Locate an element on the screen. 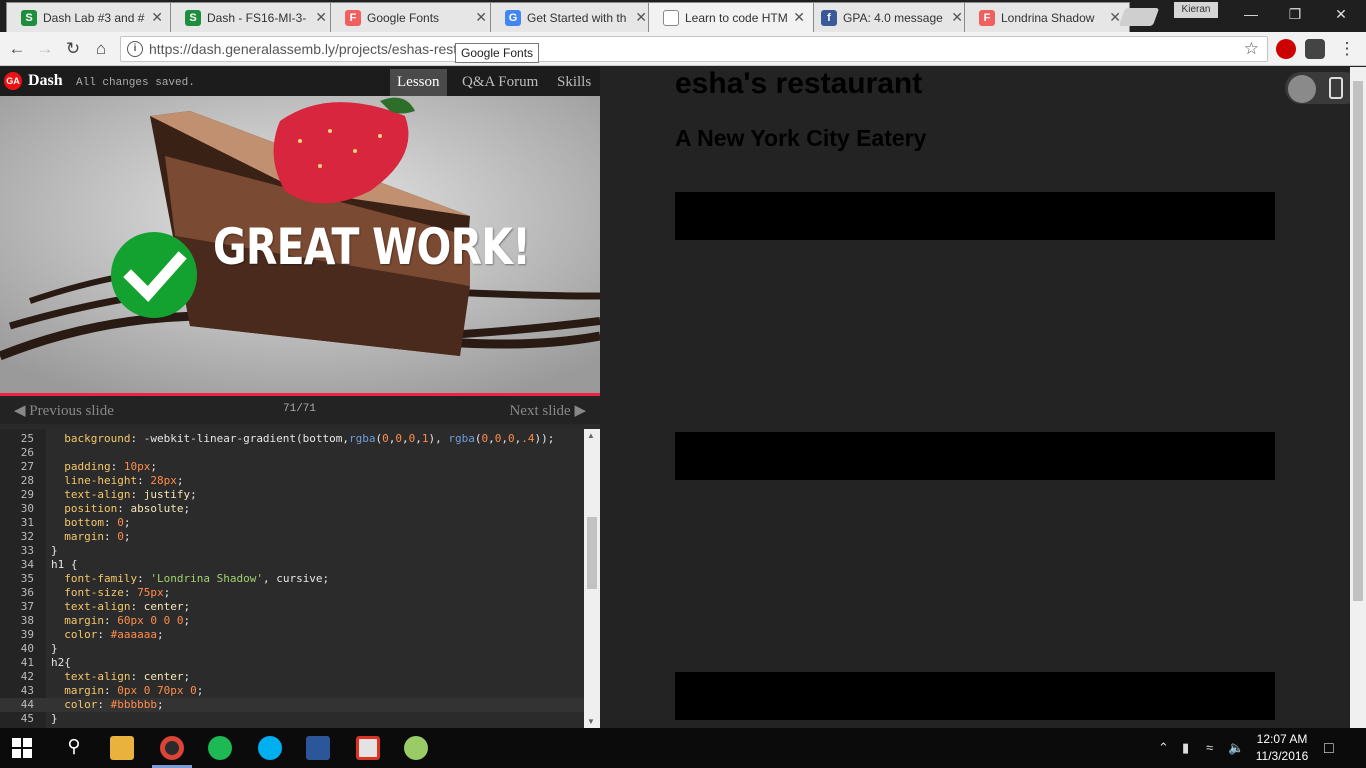  tab-skills: Skills is located at coordinates (574, 82).